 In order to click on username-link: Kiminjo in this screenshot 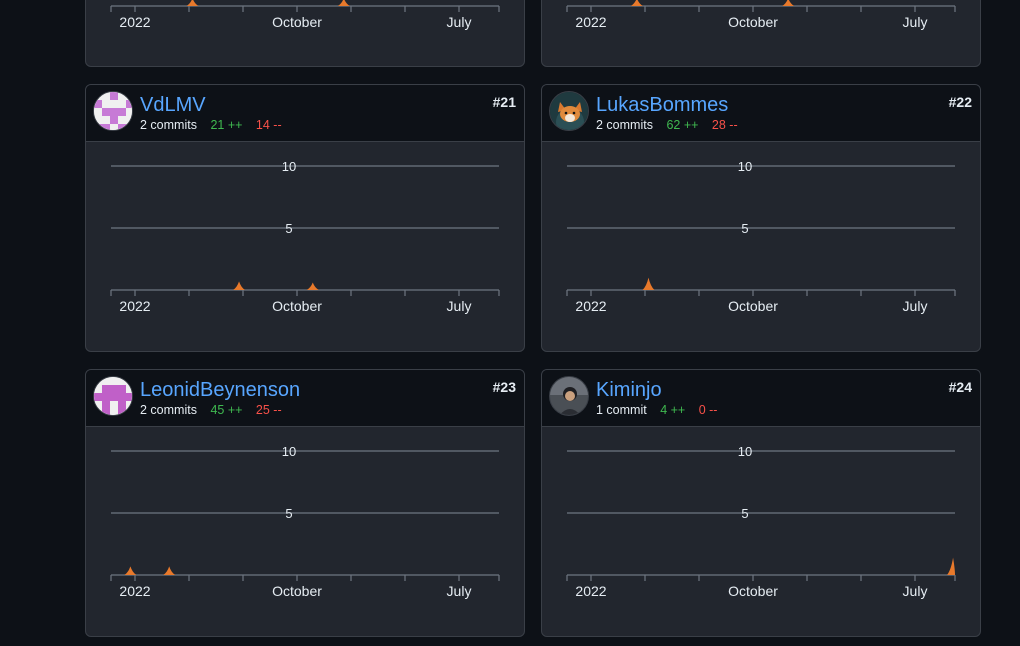, I will do `click(629, 390)`.